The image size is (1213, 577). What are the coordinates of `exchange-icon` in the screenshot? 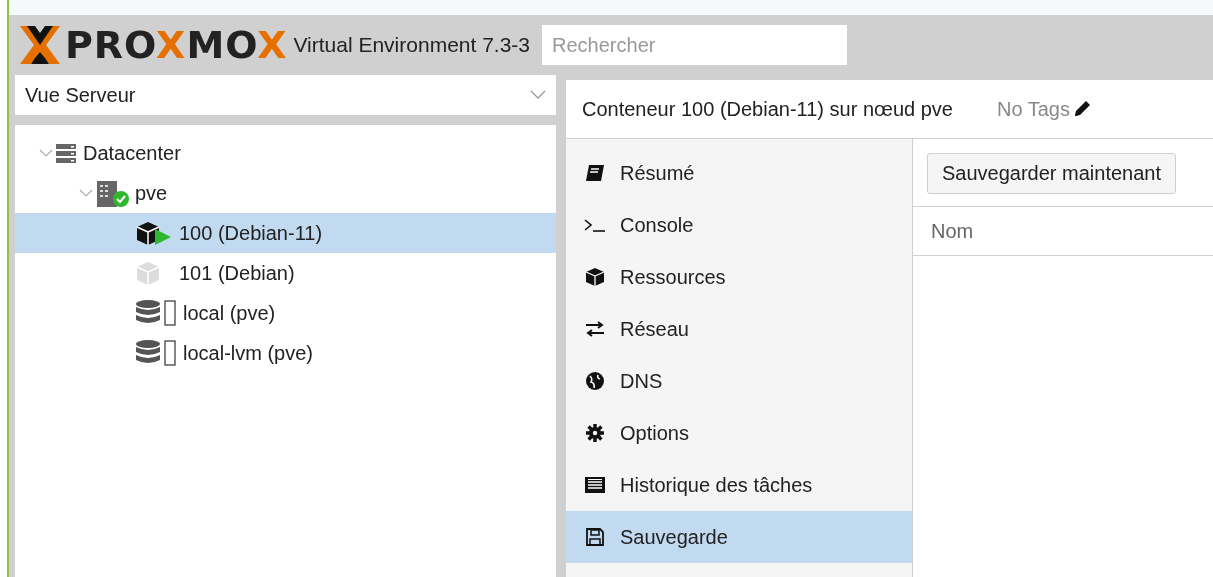 It's located at (595, 329).